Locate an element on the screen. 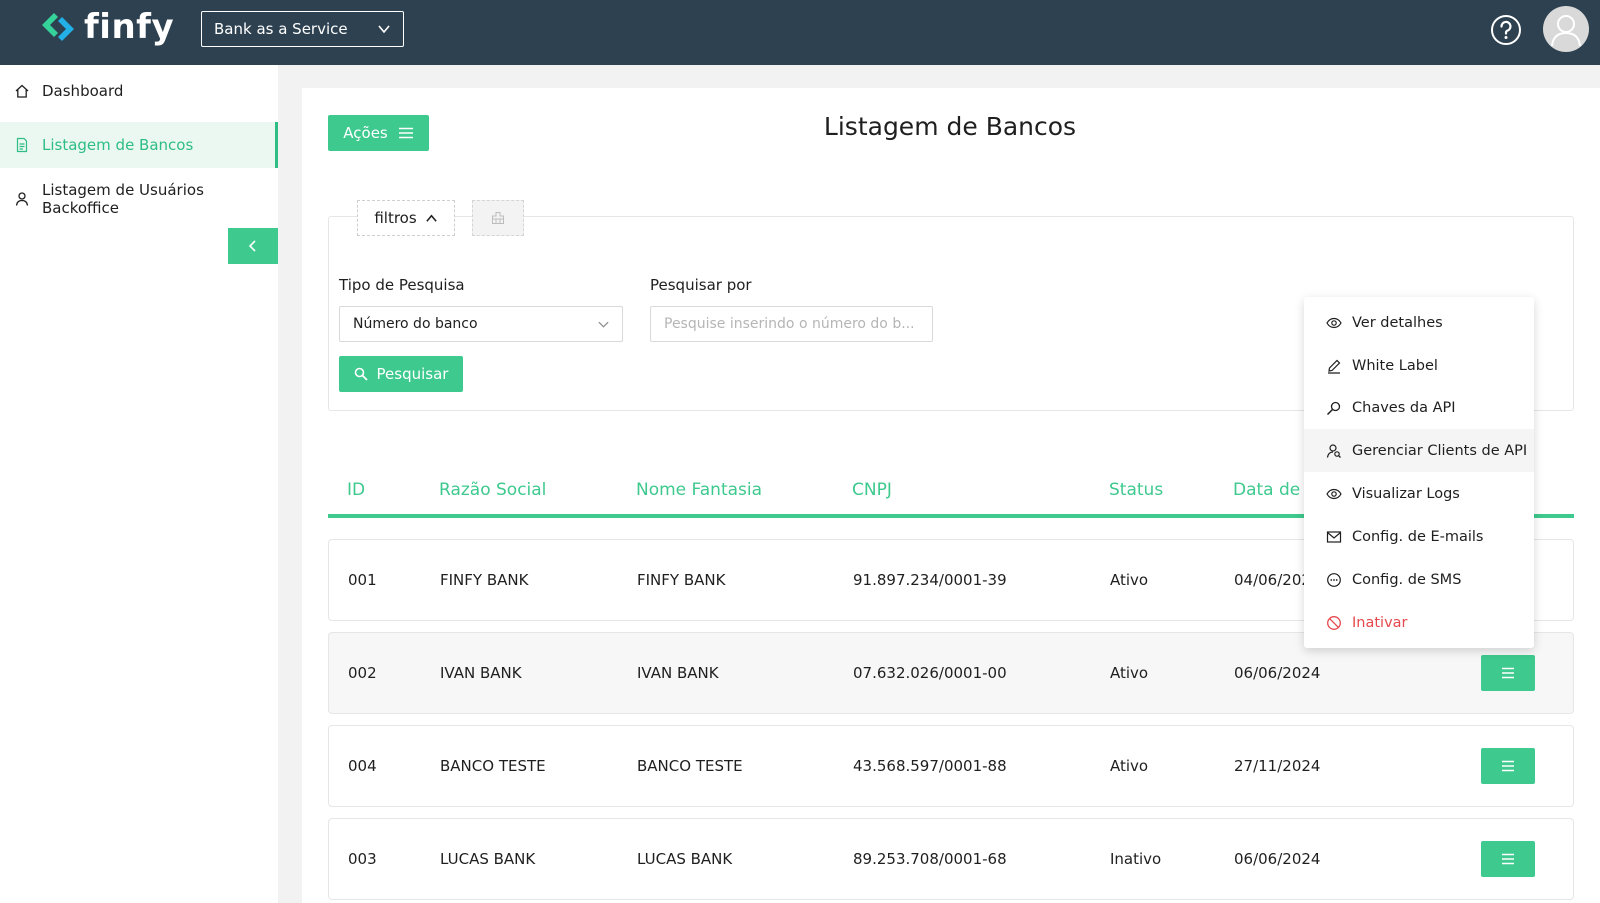  filtros-label: filtros is located at coordinates (395, 218).